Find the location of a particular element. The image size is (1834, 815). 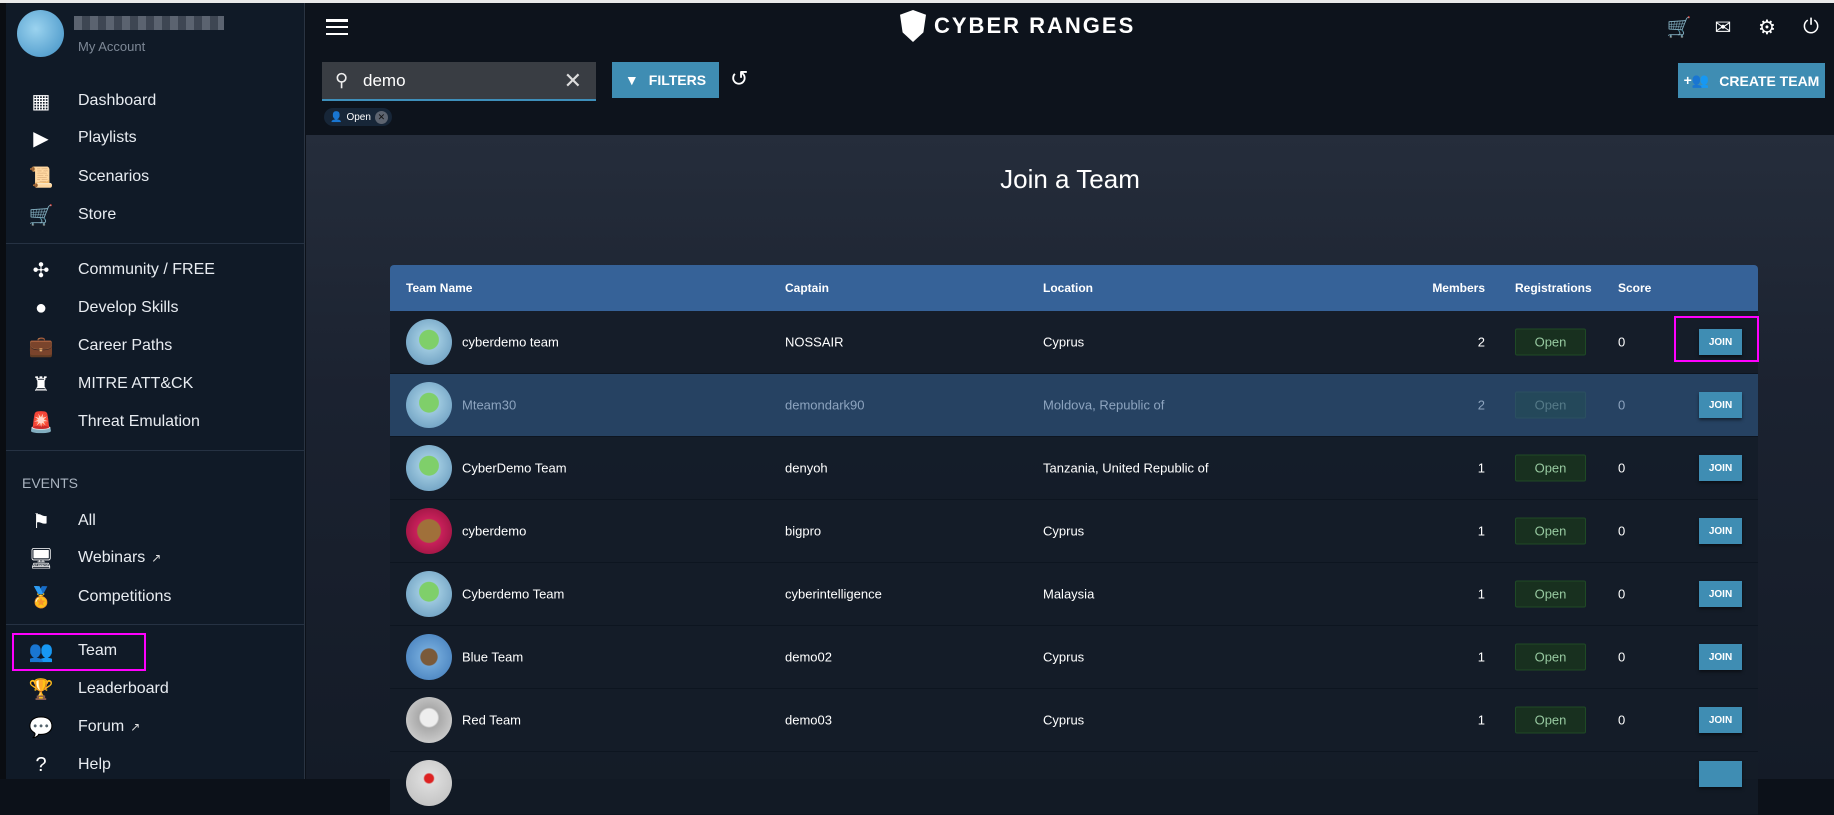

sidebar-item-dashboard: ▦ Dashboard is located at coordinates (152, 101).